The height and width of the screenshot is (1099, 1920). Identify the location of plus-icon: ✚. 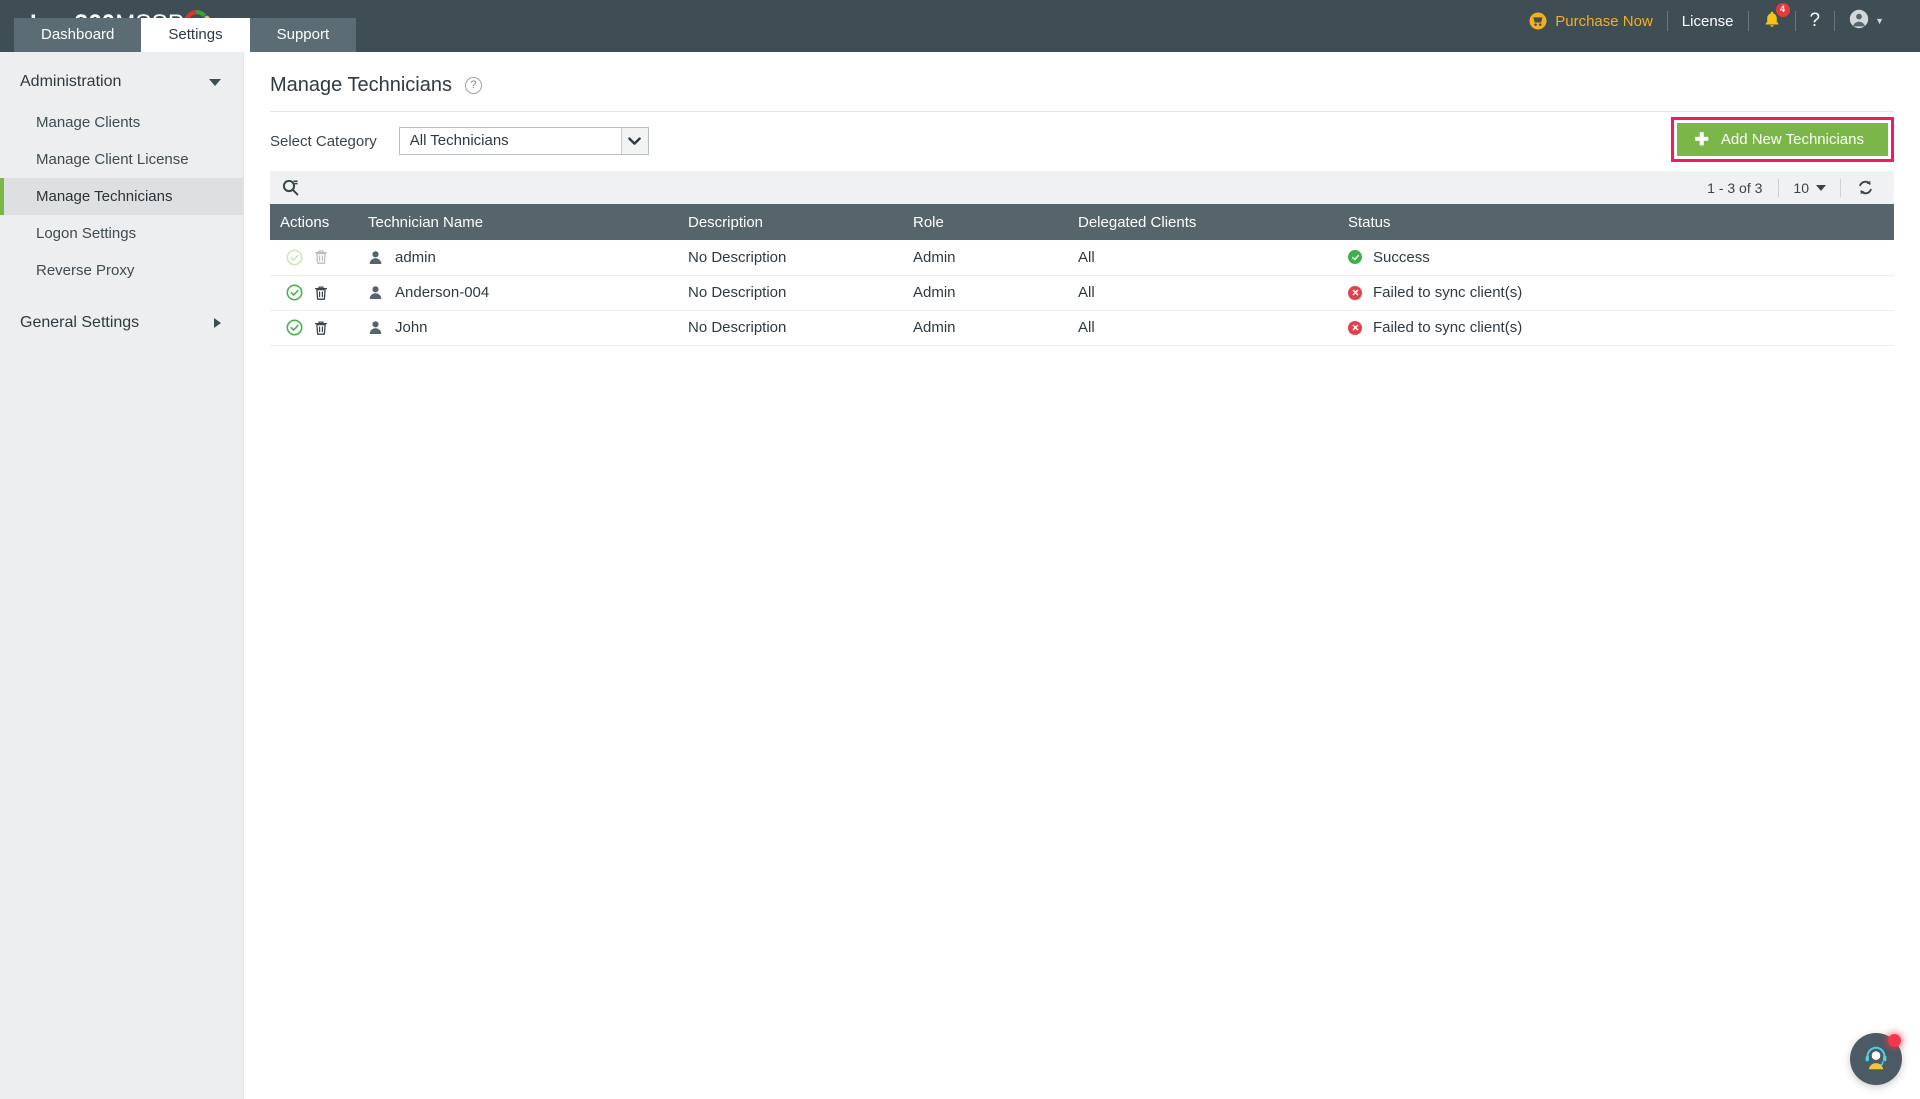
(1701, 139).